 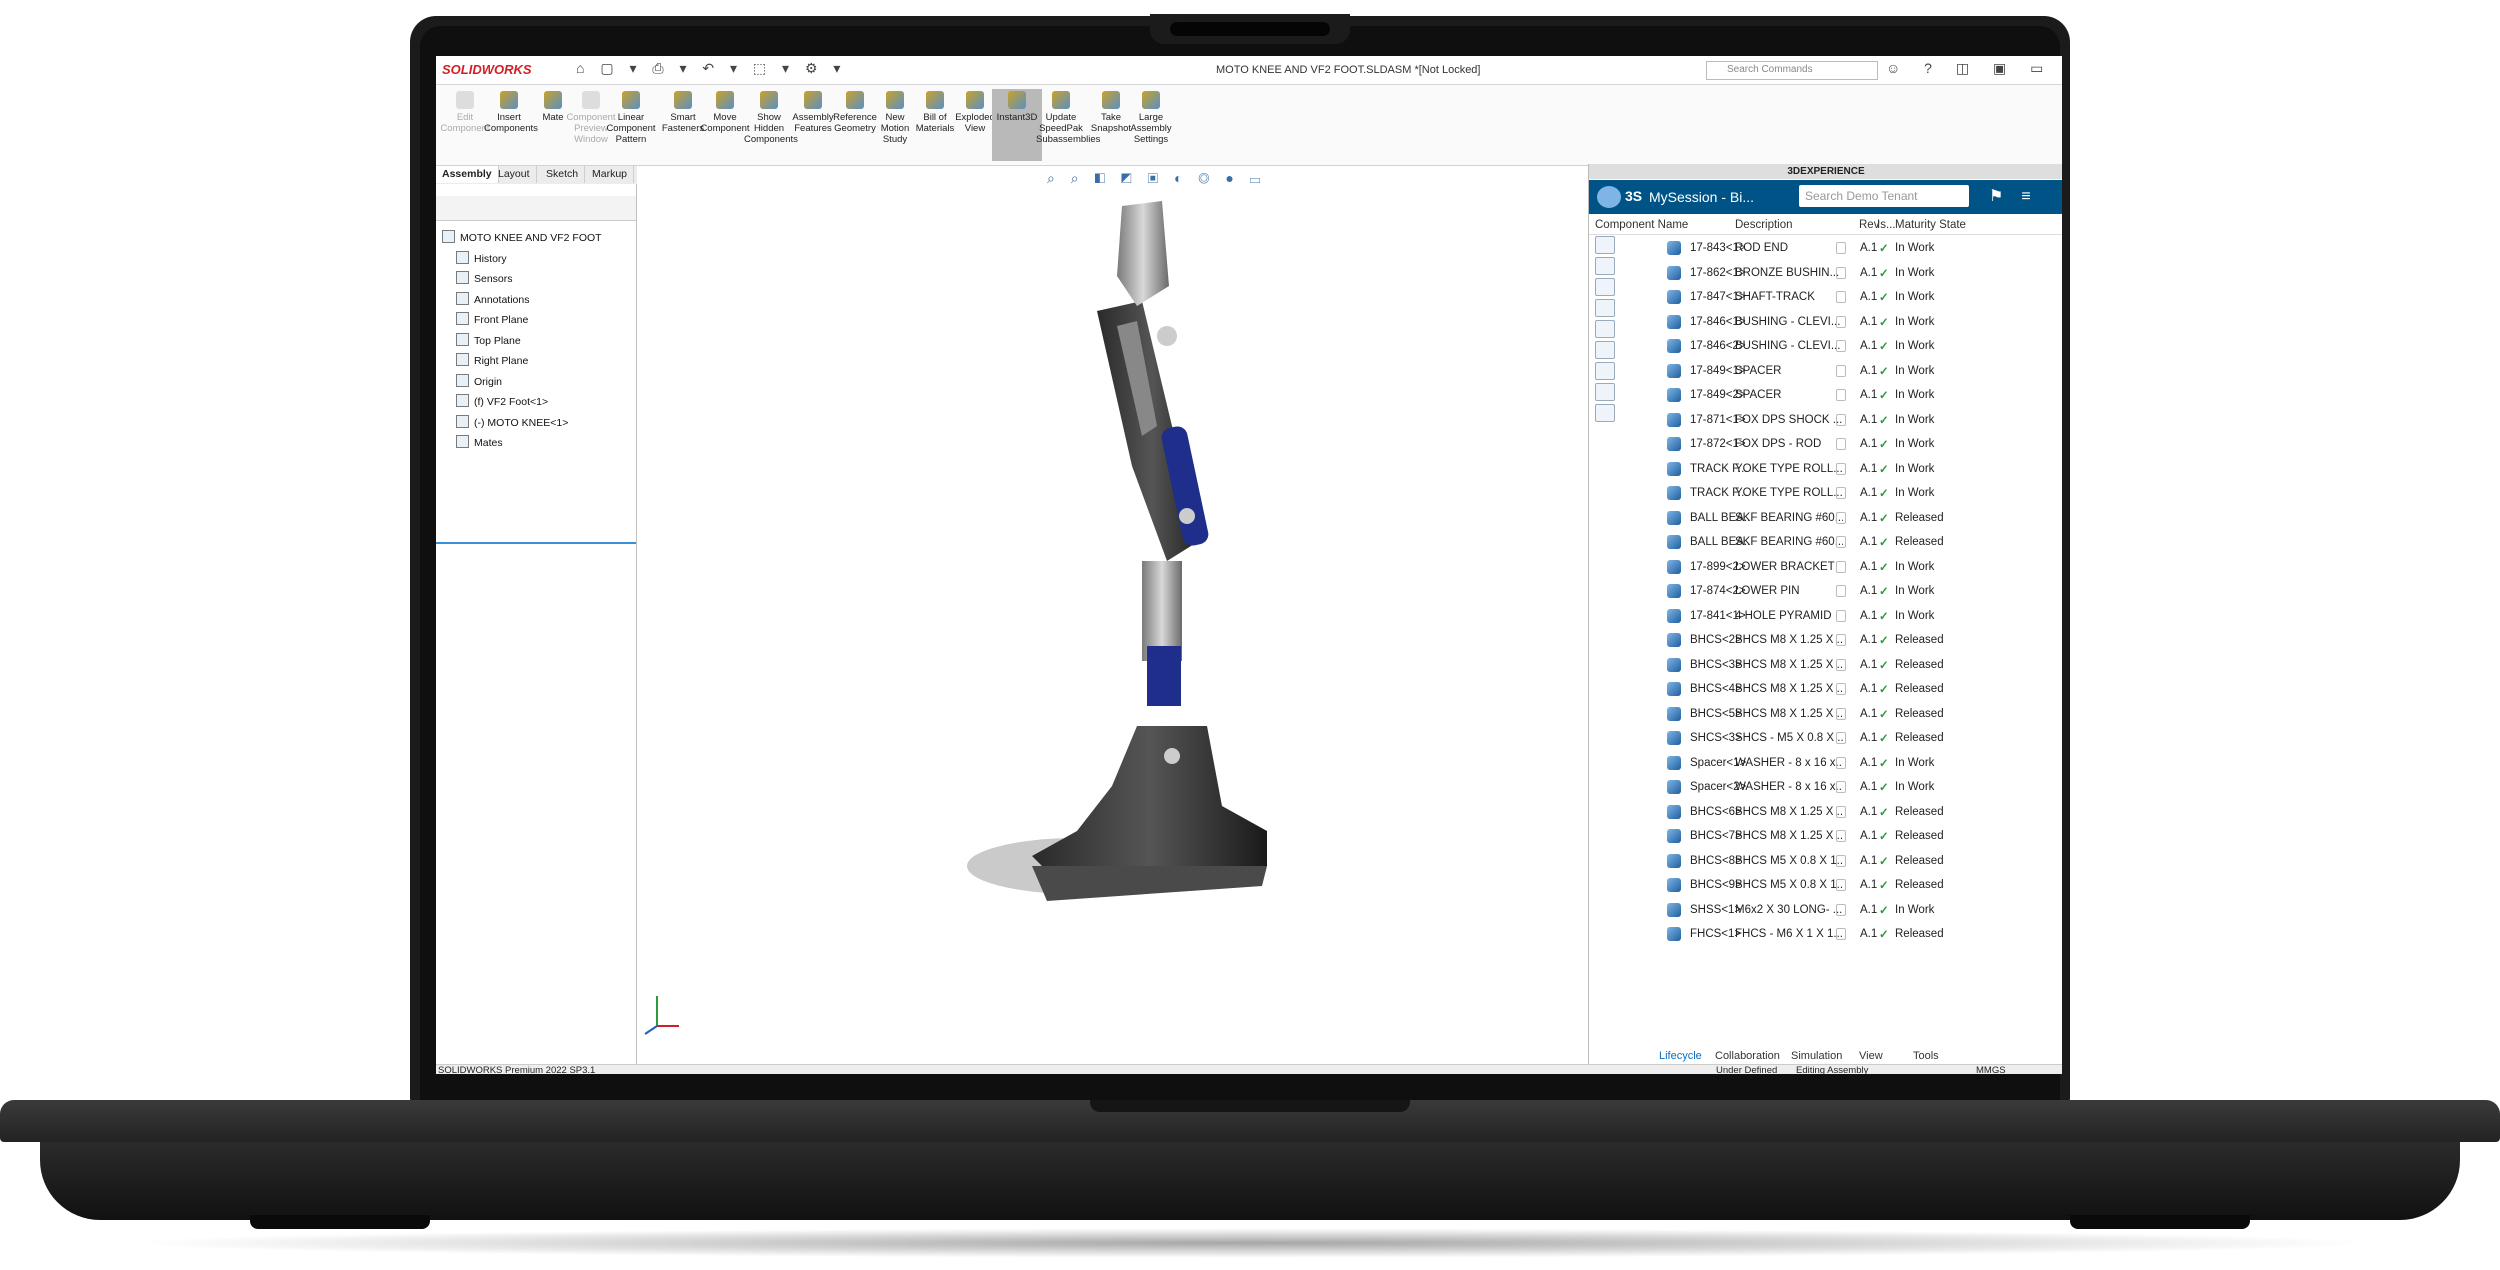 I want to click on table-row: BHCS<7> BHCS M8 X 1.25 X ... A.1 ✓ Released, so click(x=1825, y=836).